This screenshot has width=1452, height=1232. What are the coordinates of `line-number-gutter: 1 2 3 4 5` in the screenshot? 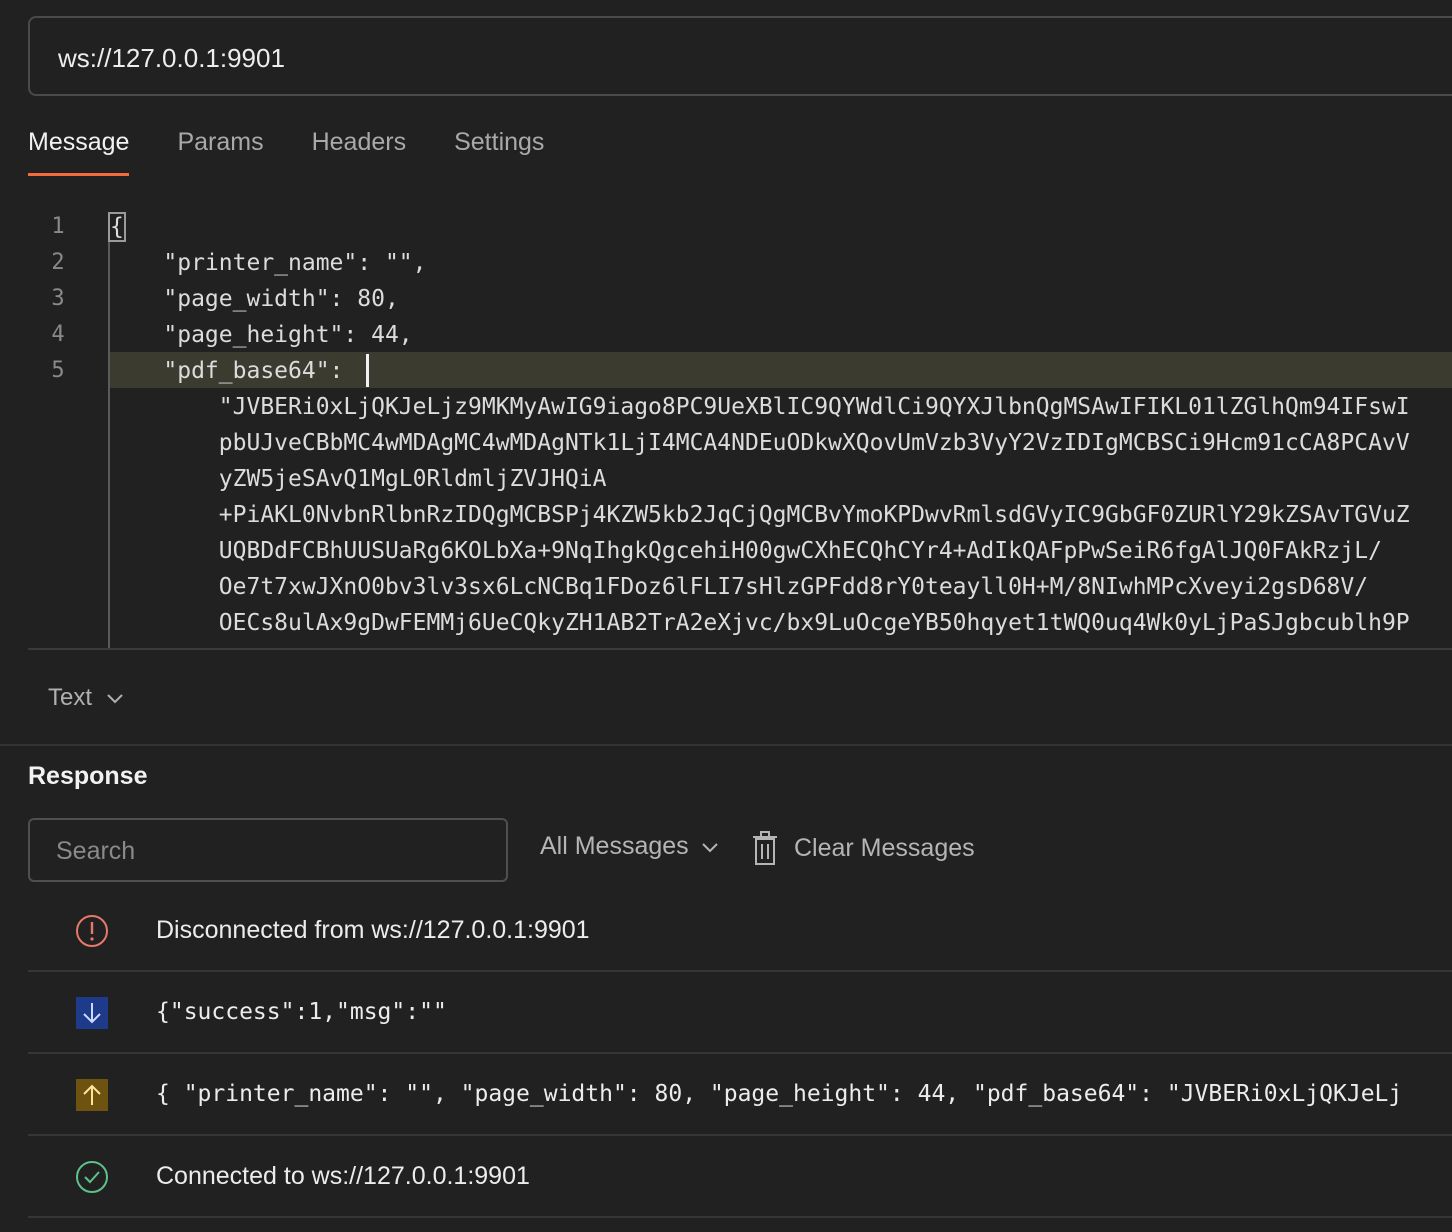 It's located at (68, 427).